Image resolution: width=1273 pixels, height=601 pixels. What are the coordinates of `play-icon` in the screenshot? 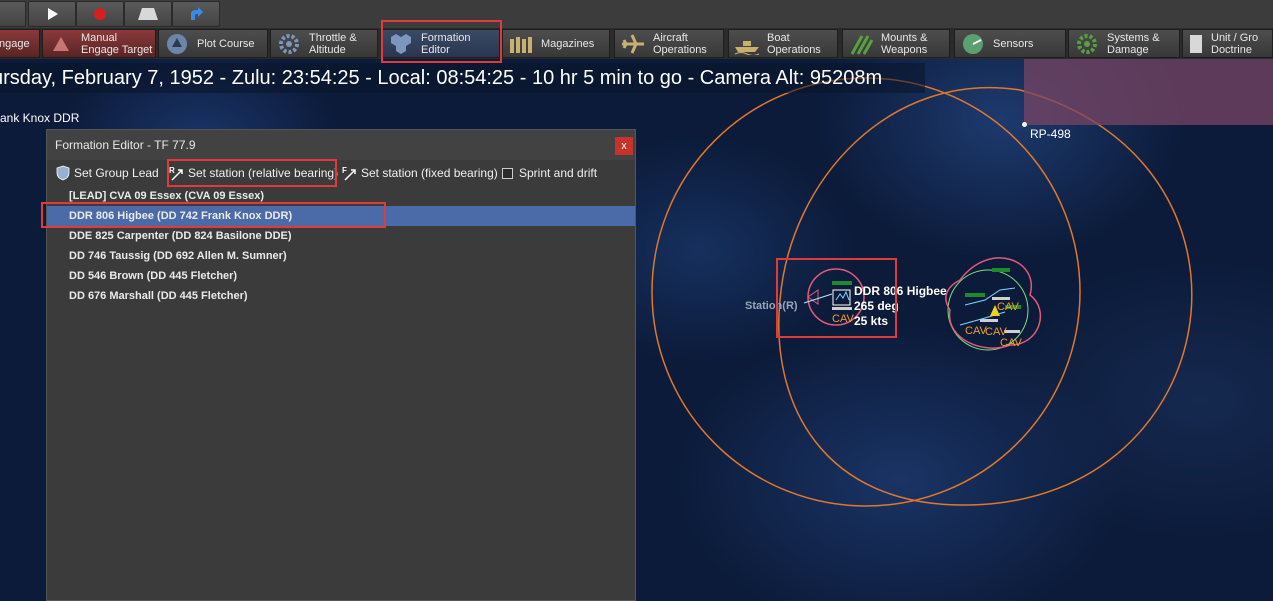 It's located at (53, 14).